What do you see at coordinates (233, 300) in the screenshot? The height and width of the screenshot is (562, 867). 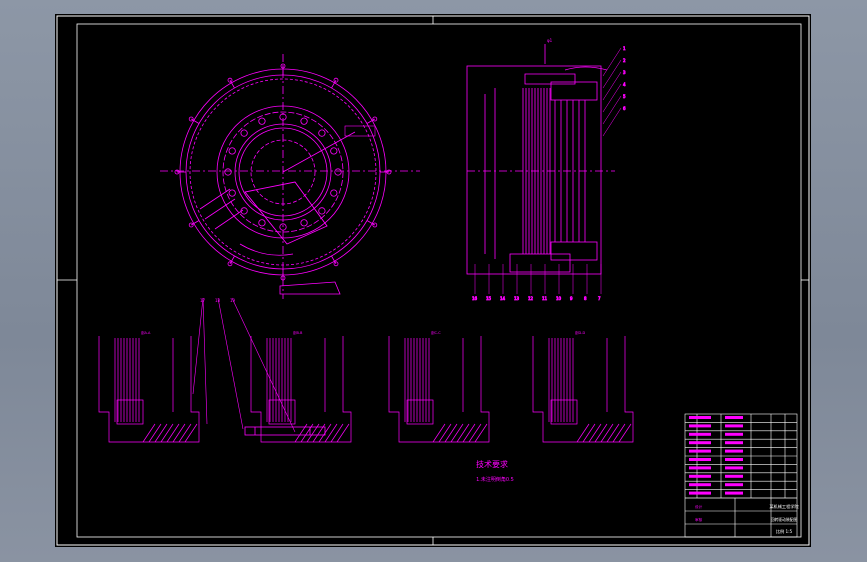 I see `callout-label: 19` at bounding box center [233, 300].